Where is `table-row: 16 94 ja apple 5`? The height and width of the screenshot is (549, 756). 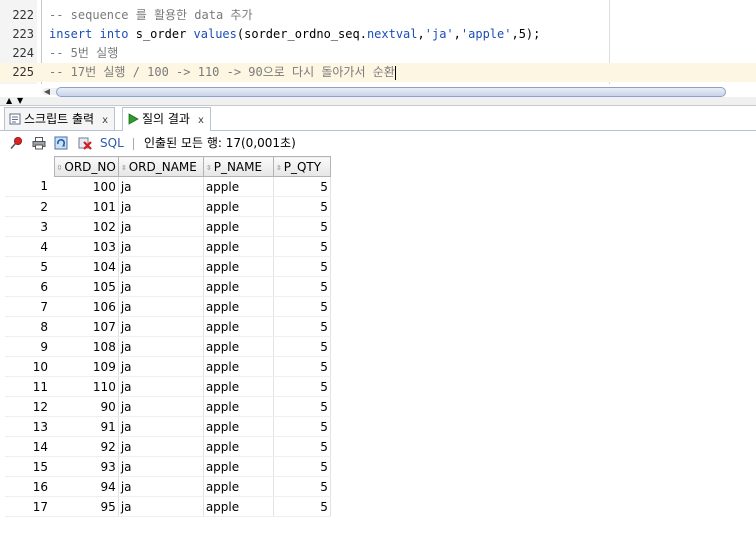 table-row: 16 94 ja apple 5 is located at coordinates (168, 486).